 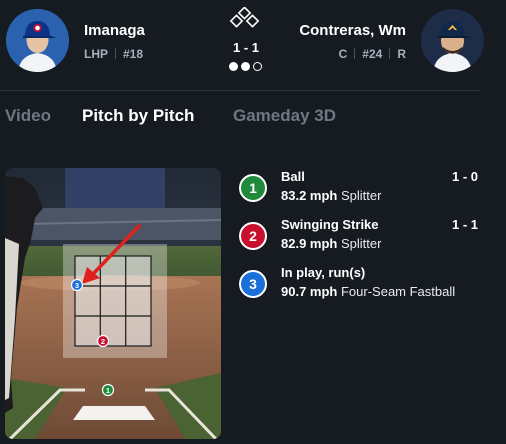 I want to click on pitch-number-badge: 1, so click(x=253, y=188).